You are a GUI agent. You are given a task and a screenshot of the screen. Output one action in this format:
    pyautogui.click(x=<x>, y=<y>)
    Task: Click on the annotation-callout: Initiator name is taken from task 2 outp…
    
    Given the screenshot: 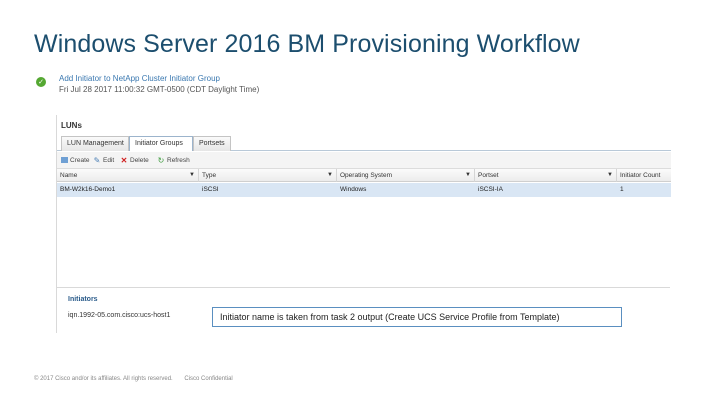 What is the action you would take?
    pyautogui.click(x=417, y=317)
    